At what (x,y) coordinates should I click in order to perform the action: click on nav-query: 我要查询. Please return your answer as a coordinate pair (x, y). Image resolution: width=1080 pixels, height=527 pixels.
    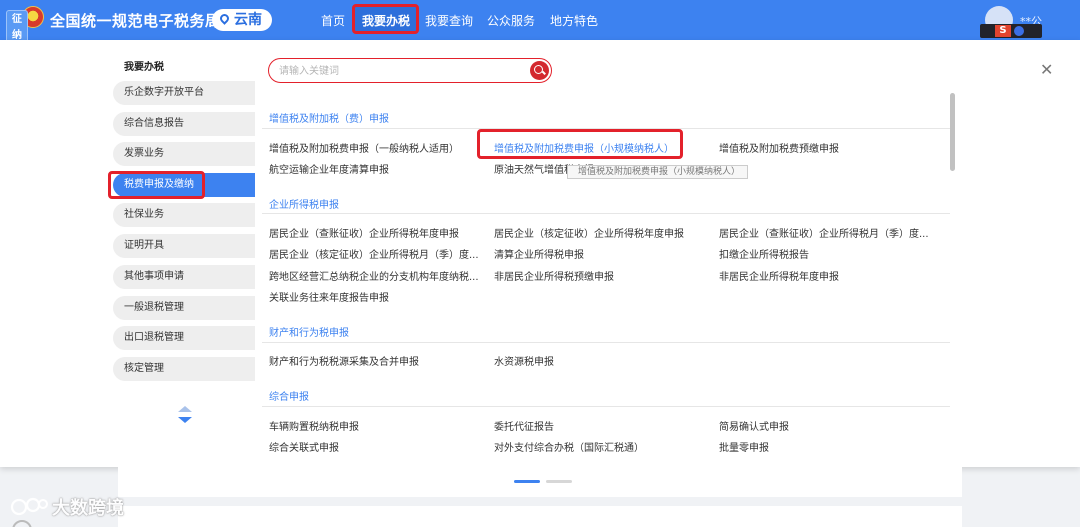
    Looking at the image, I should click on (449, 20).